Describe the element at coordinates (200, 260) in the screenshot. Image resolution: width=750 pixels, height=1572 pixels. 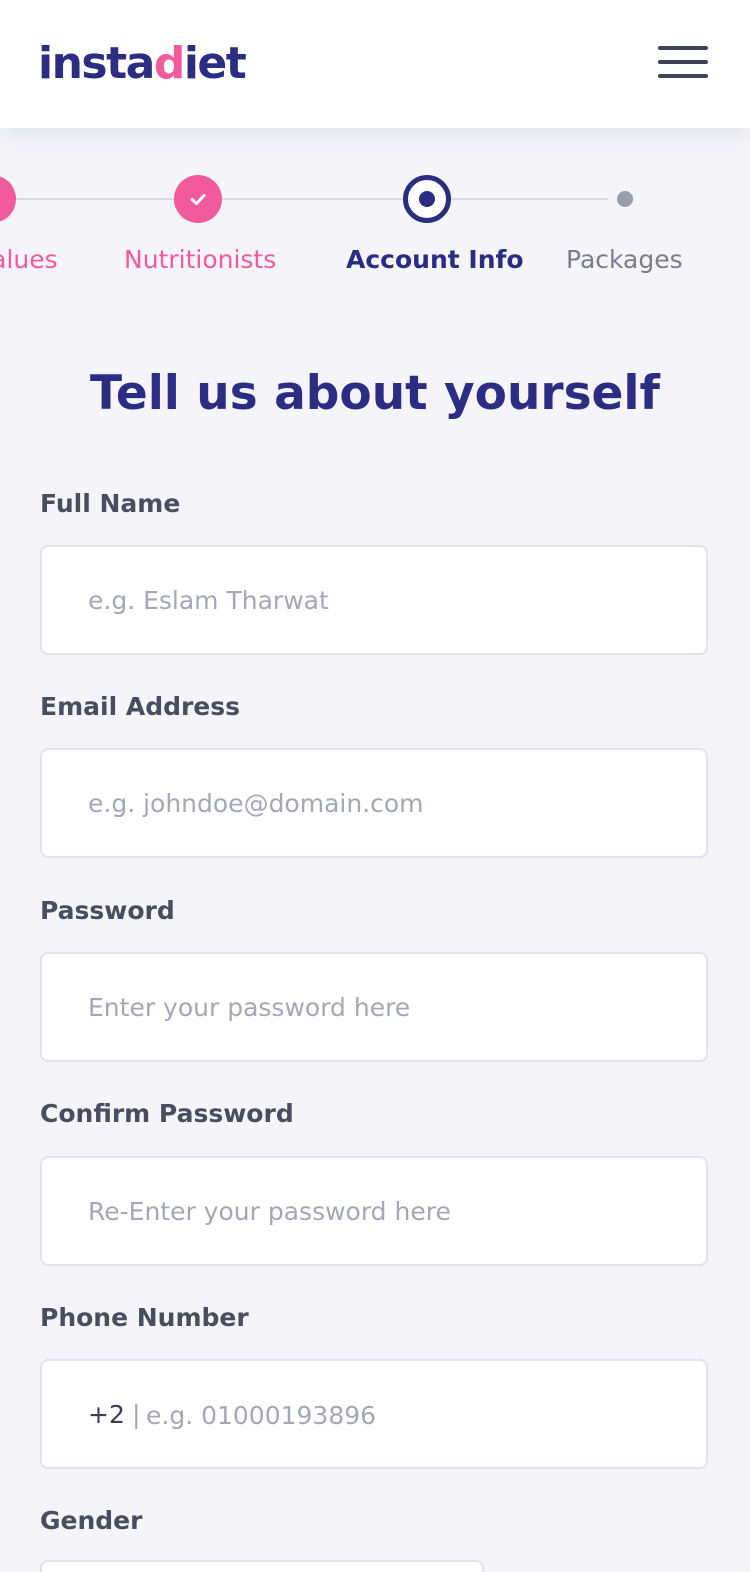
I see `step-label-nutritionists: Nutritionists` at that location.